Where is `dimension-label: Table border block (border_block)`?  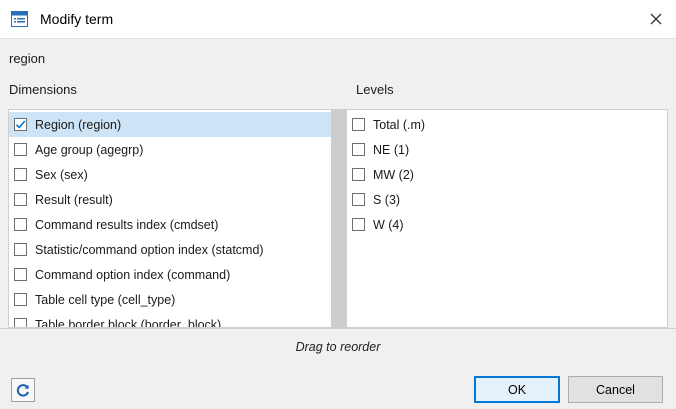
dimension-label: Table border block (border_block) is located at coordinates (128, 322).